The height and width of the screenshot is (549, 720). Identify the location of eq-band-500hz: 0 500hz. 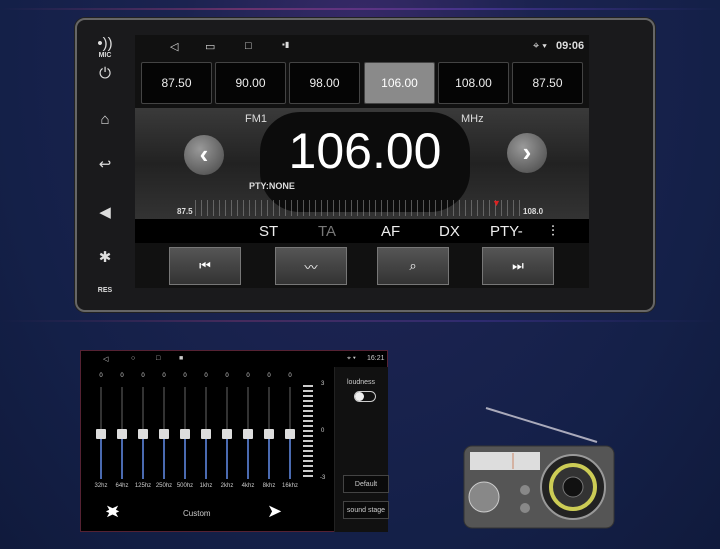
(185, 433).